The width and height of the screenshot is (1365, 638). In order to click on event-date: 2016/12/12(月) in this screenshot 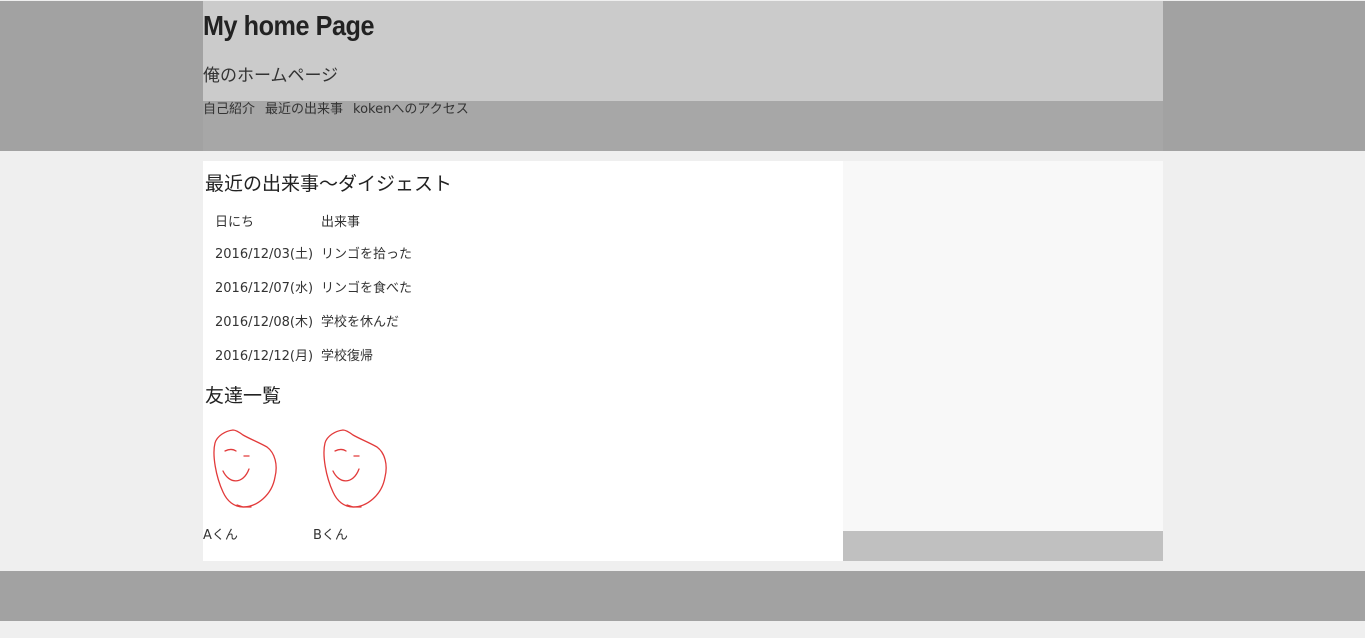, I will do `click(264, 356)`.